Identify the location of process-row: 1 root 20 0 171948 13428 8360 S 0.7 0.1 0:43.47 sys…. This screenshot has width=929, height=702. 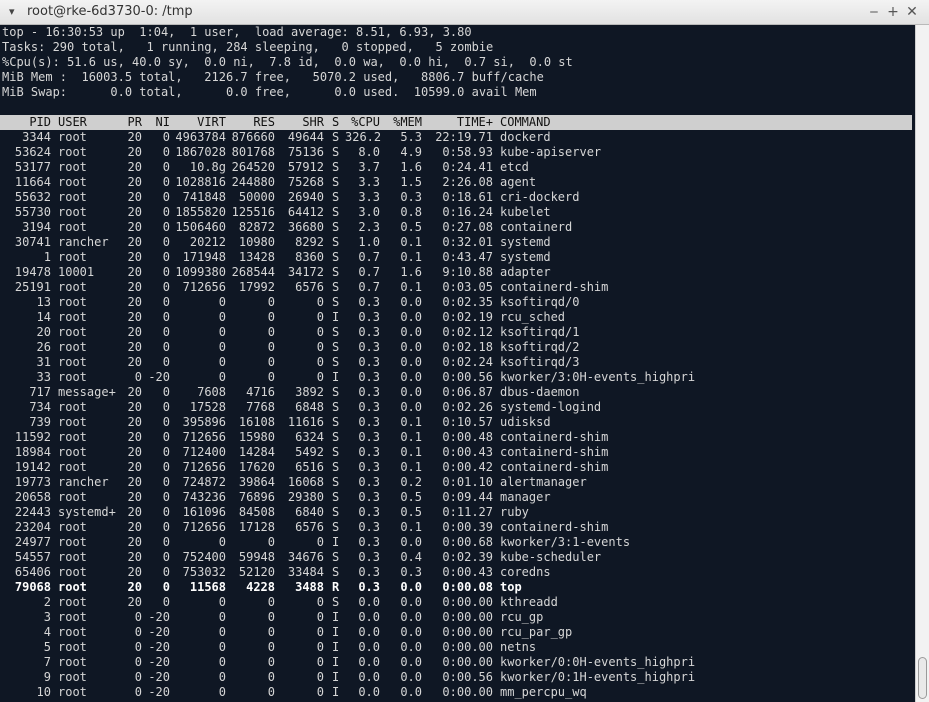
(456, 257).